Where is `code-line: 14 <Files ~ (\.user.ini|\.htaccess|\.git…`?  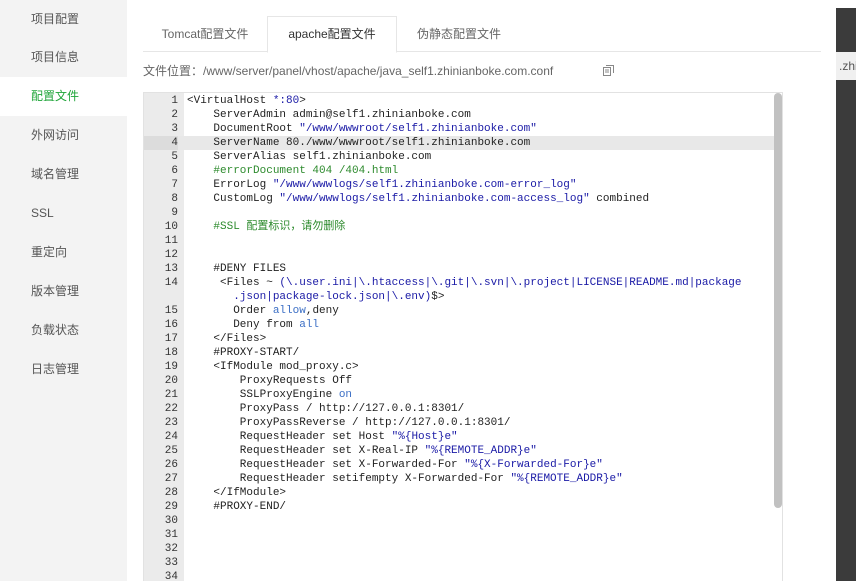 code-line: 14 <Files ~ (\.user.ini|\.htaccess|\.git… is located at coordinates (463, 290).